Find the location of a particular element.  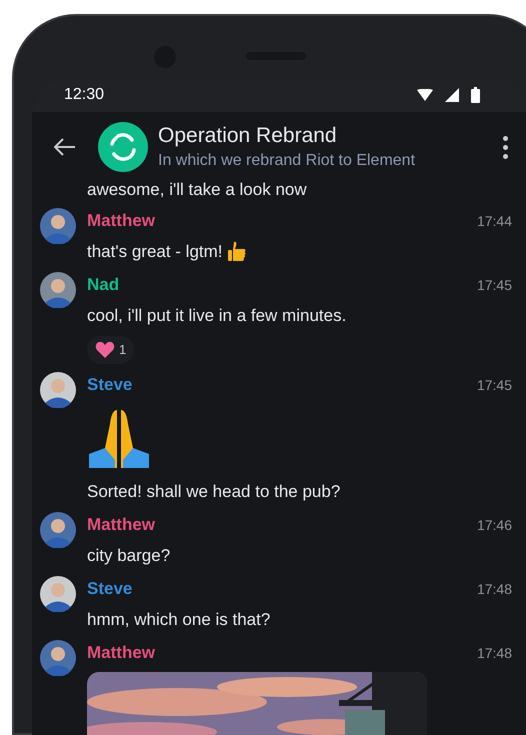

message-time: 17:46 is located at coordinates (494, 525).